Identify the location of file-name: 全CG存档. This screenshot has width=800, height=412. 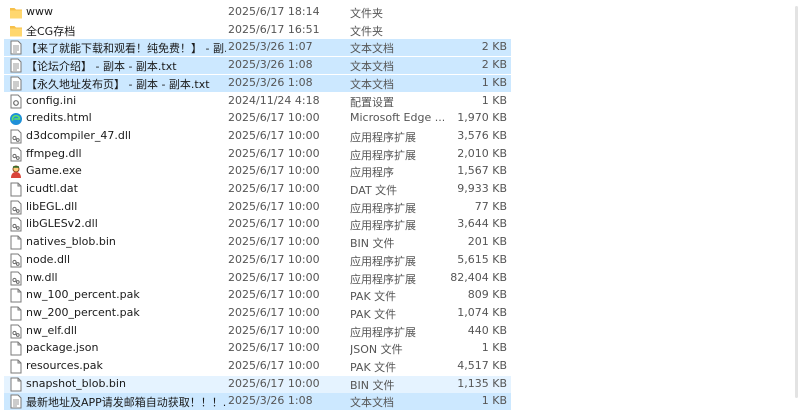
(51, 31).